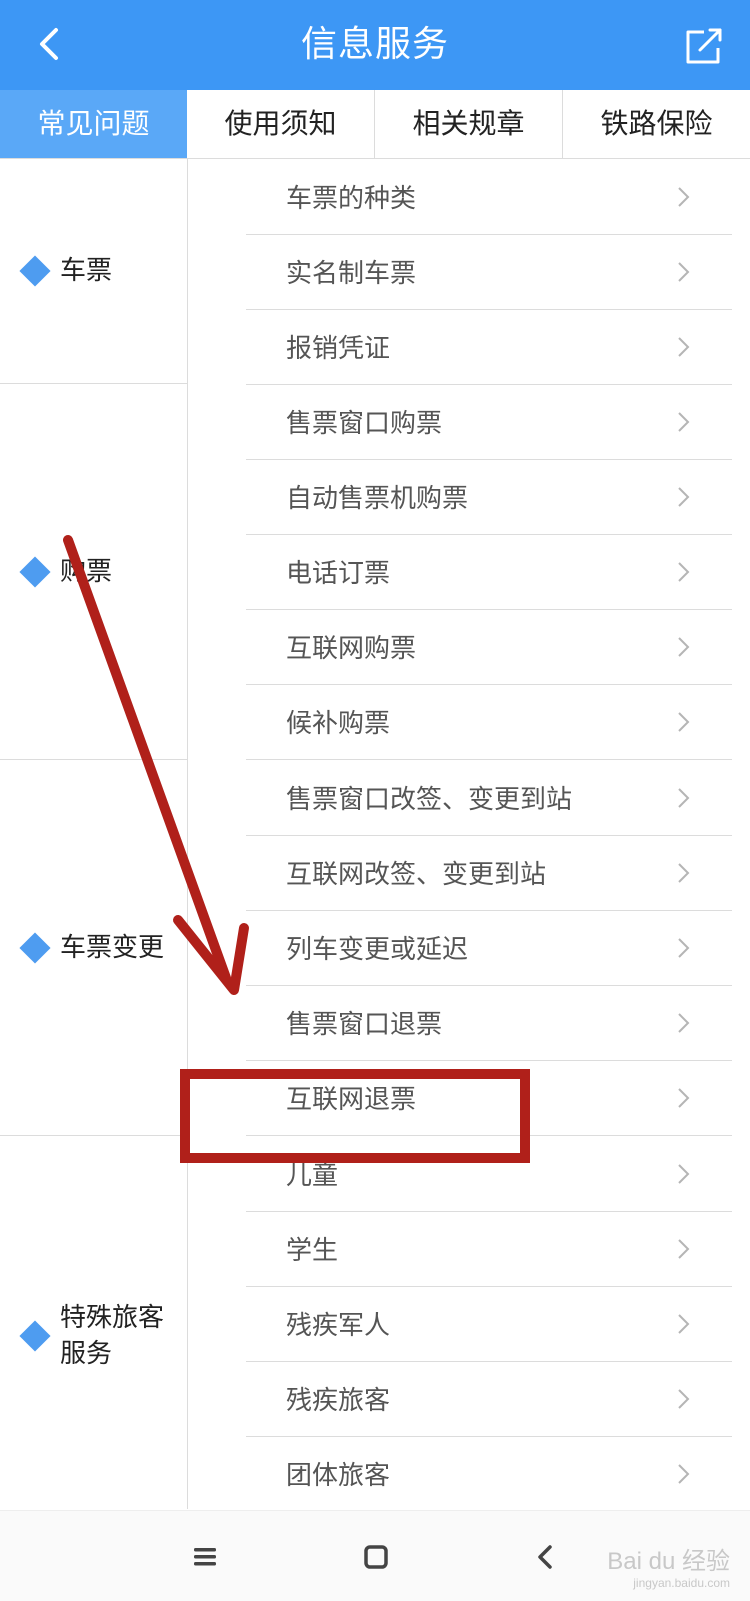 Image resolution: width=750 pixels, height=1601 pixels. Describe the element at coordinates (489, 572) in the screenshot. I see `list-item: 电话订票` at that location.